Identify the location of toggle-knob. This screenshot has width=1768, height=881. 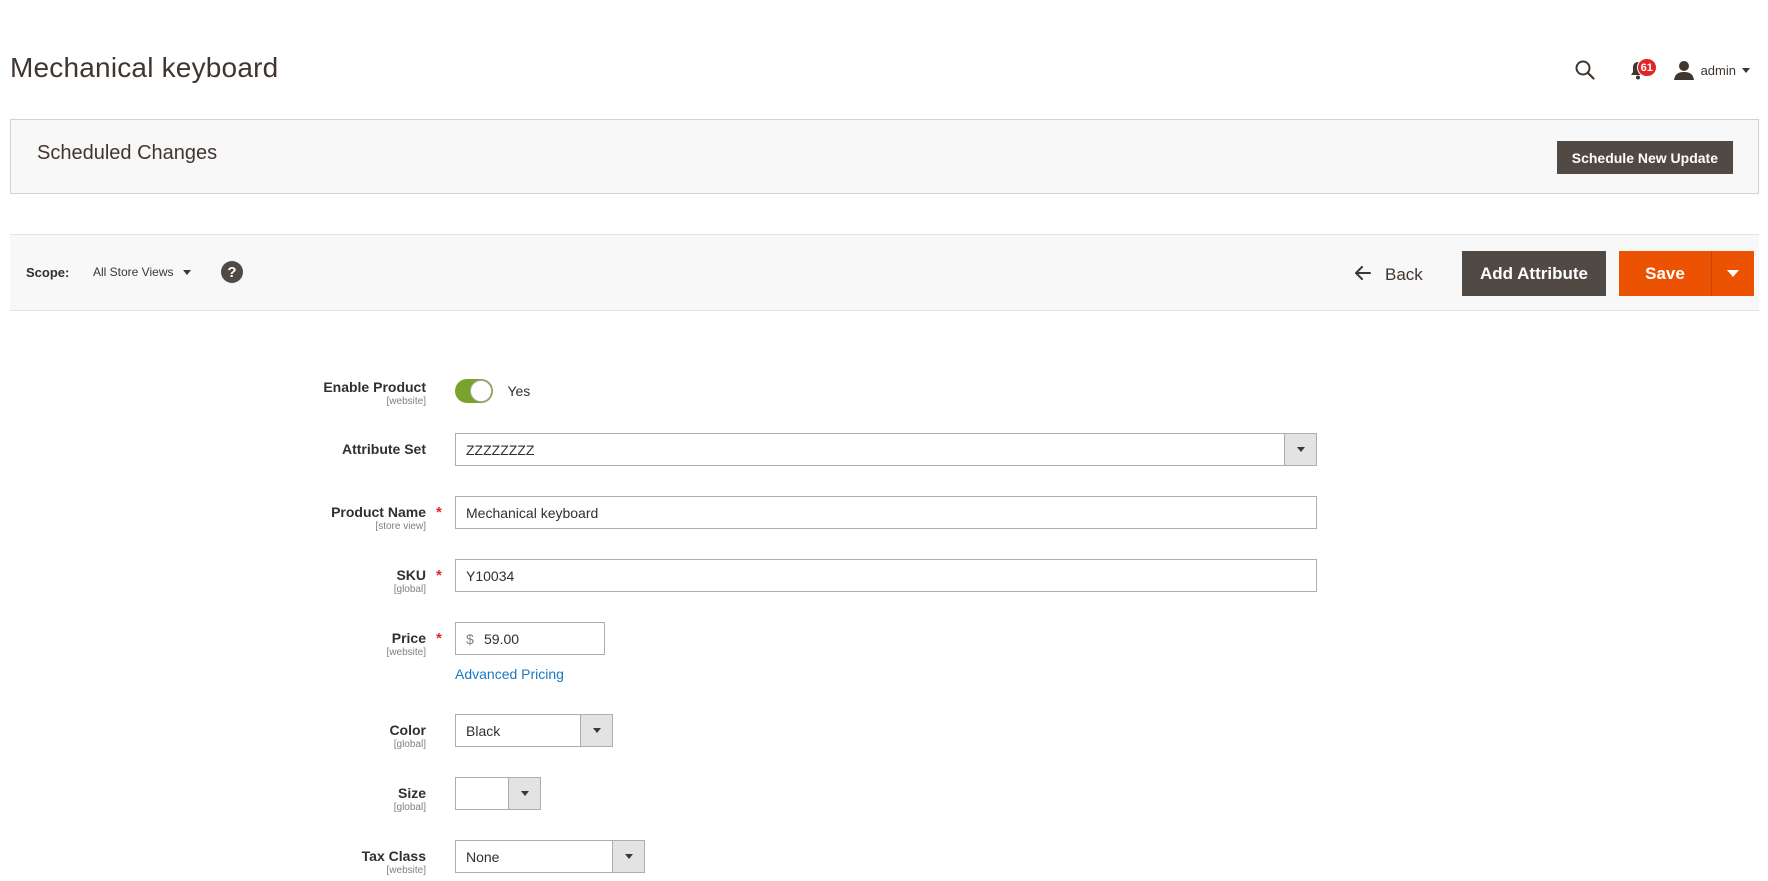
(481, 391).